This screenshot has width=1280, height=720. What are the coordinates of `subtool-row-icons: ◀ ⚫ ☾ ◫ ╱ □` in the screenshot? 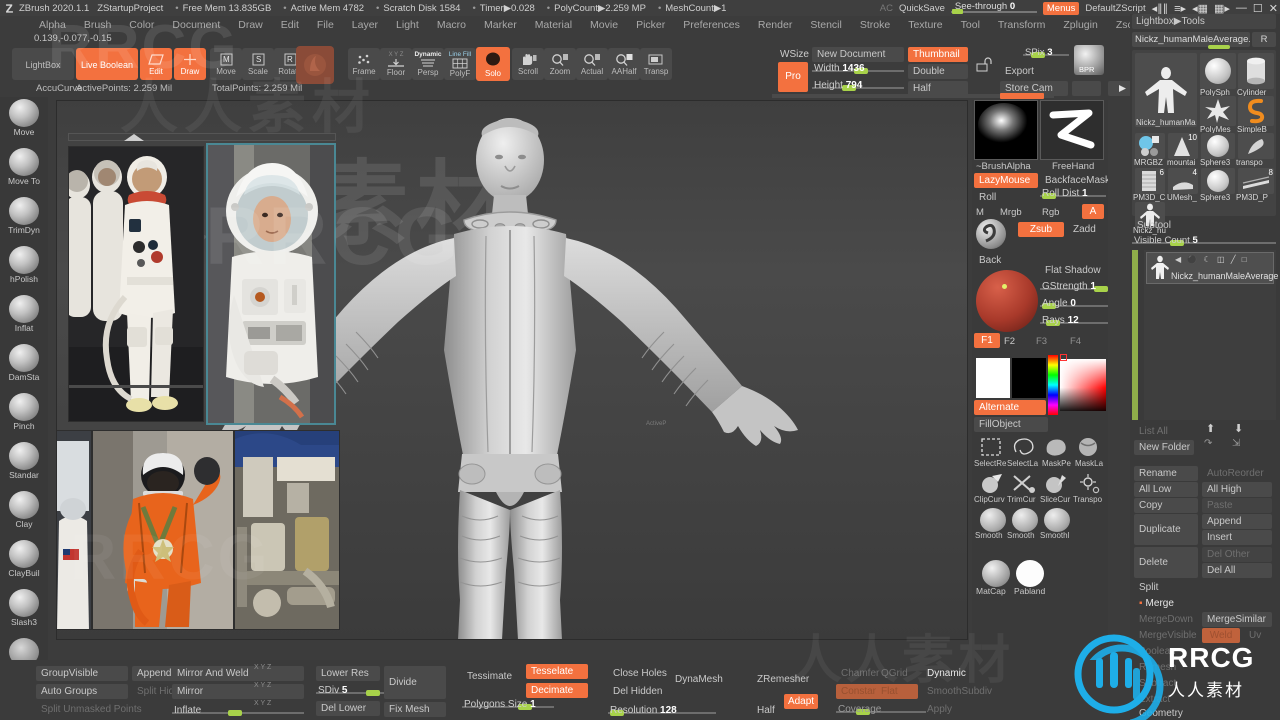 It's located at (1212, 259).